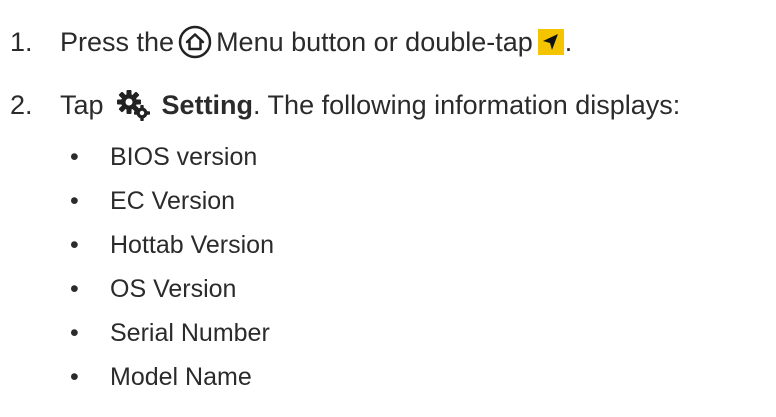 The image size is (776, 417). I want to click on list-item: • OS Version, so click(153, 289).